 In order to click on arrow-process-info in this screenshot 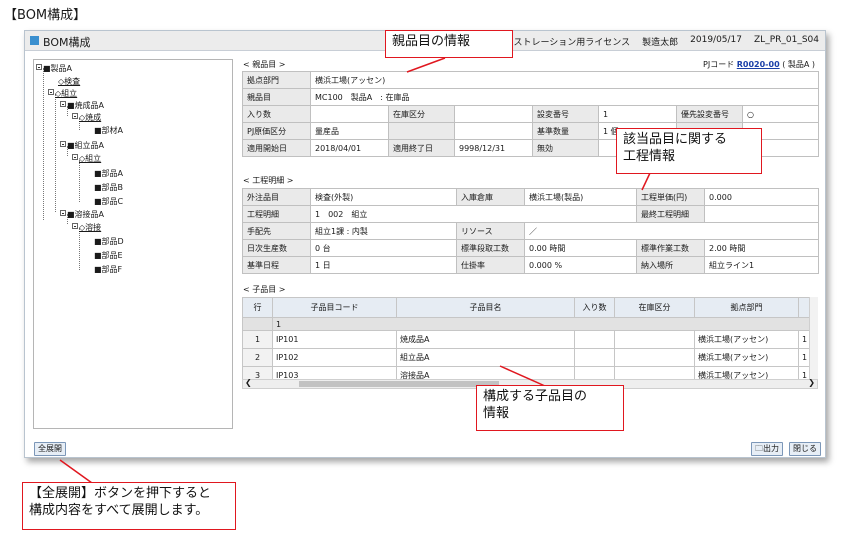, I will do `click(646, 181)`.